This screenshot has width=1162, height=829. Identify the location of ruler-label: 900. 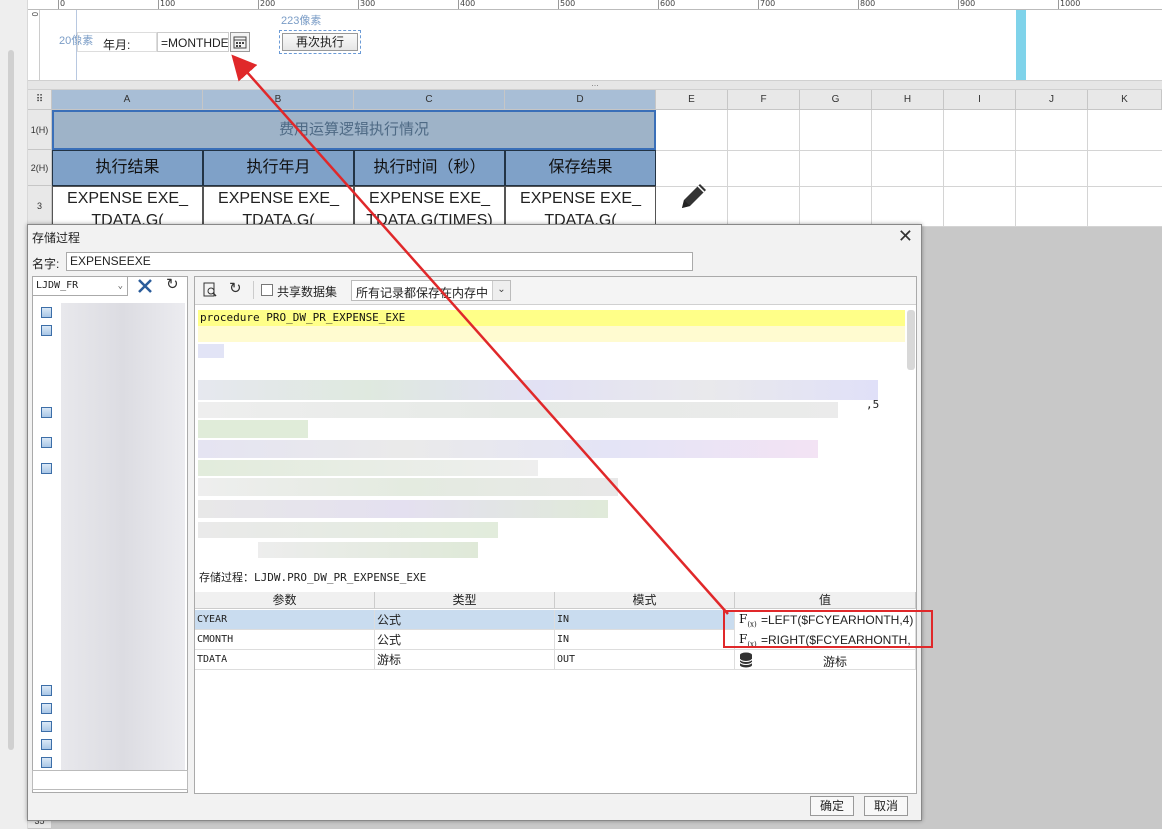
(968, 4).